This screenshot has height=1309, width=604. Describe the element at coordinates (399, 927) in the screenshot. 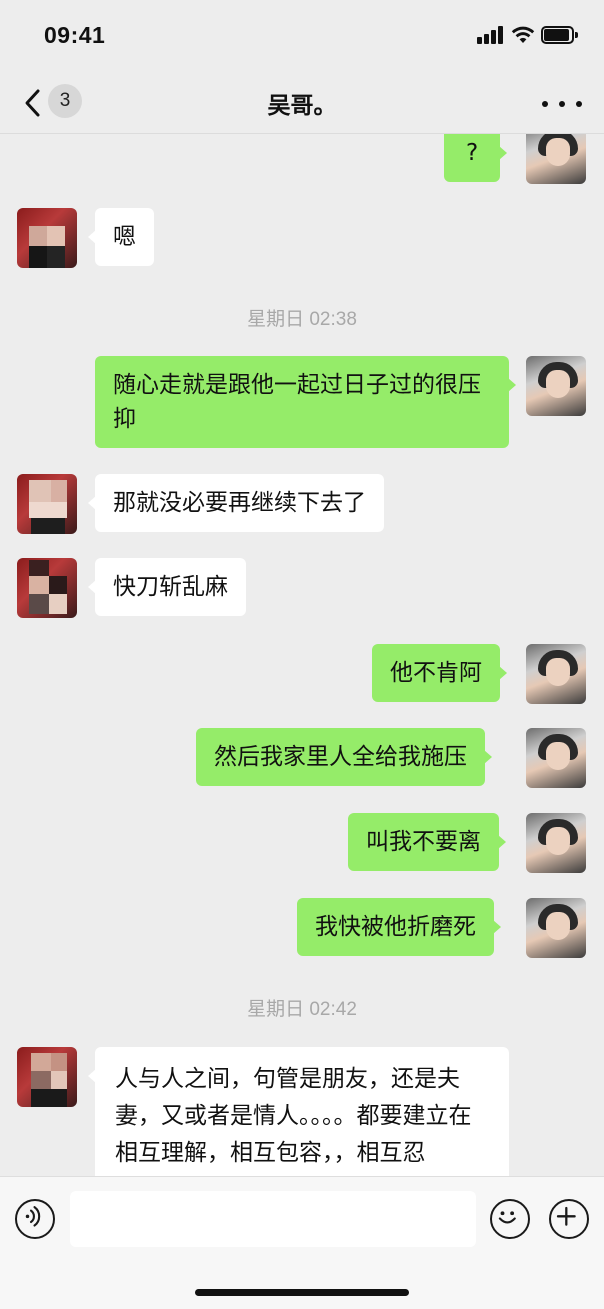

I see `message-bubble: 我快被他折磨死` at that location.